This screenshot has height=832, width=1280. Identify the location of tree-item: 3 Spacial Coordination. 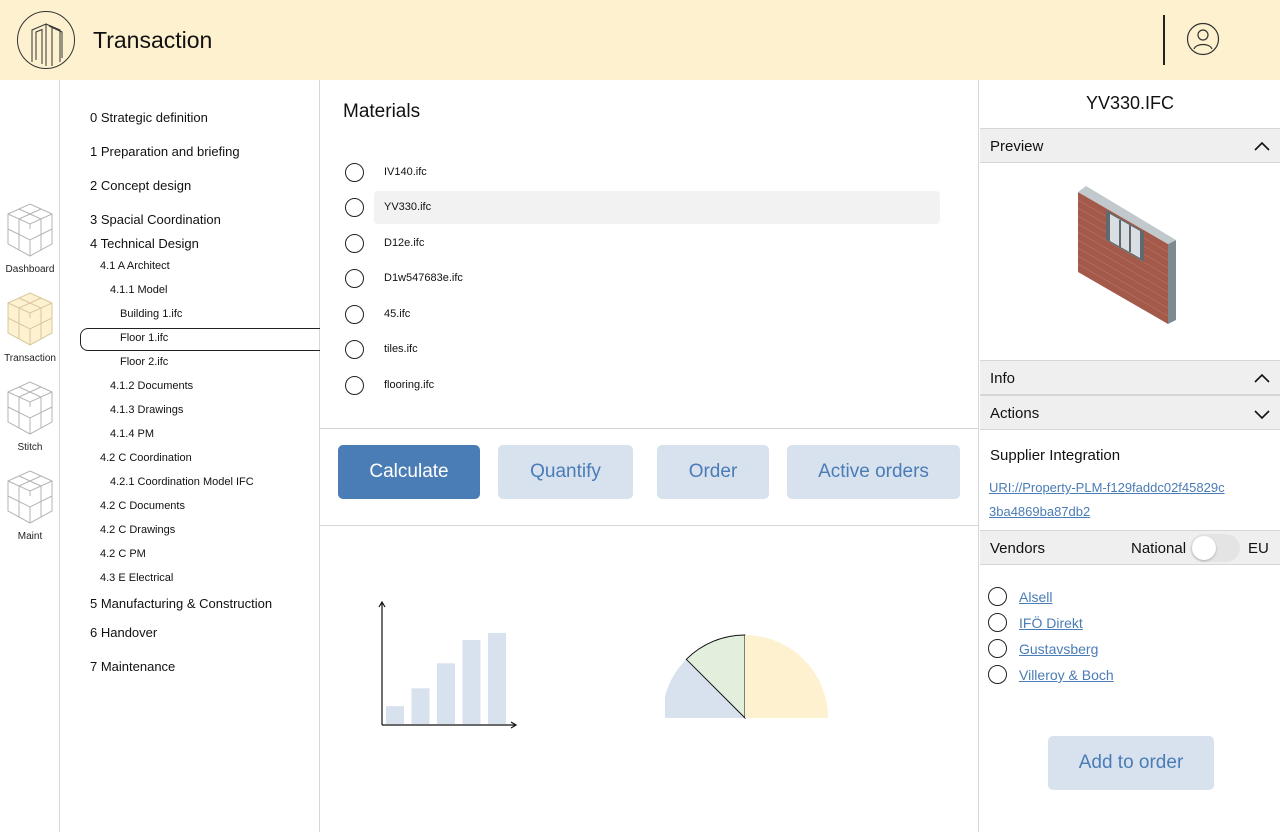
(190, 219).